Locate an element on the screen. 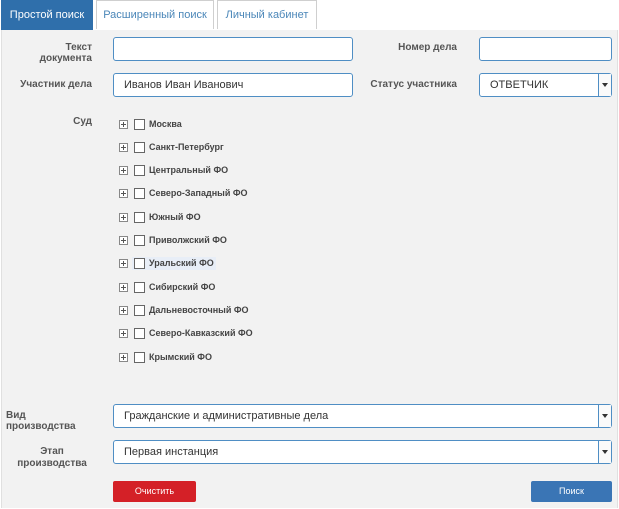  stage-label-line1: Этап is located at coordinates (52, 451).